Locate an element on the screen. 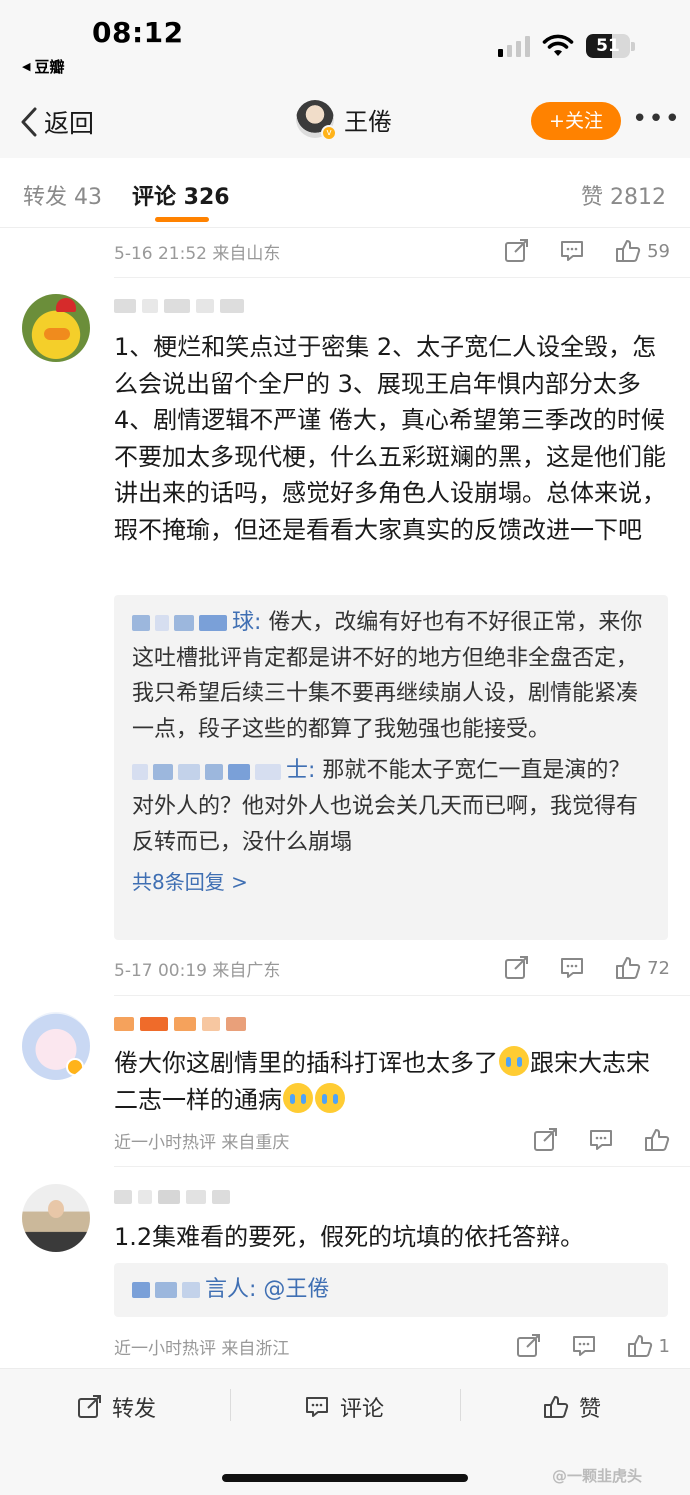 This screenshot has height=1495, width=690. battery-icon: 51 is located at coordinates (608, 46).